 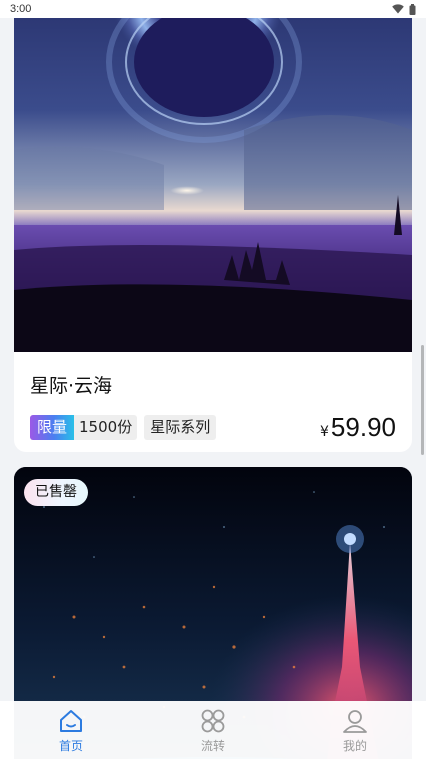 What do you see at coordinates (21, 9) in the screenshot?
I see `status-time: 3:00` at bounding box center [21, 9].